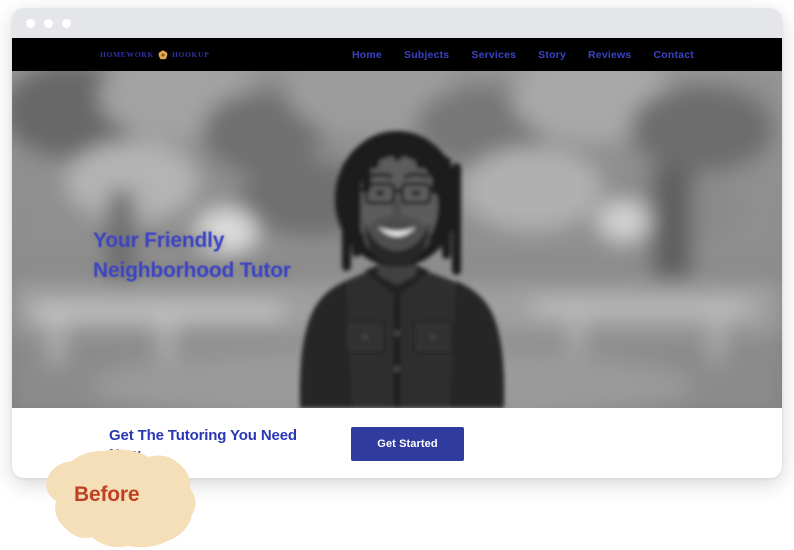 The image size is (794, 550). I want to click on brand-logo: HOMEWORK HOOKUP, so click(154, 55).